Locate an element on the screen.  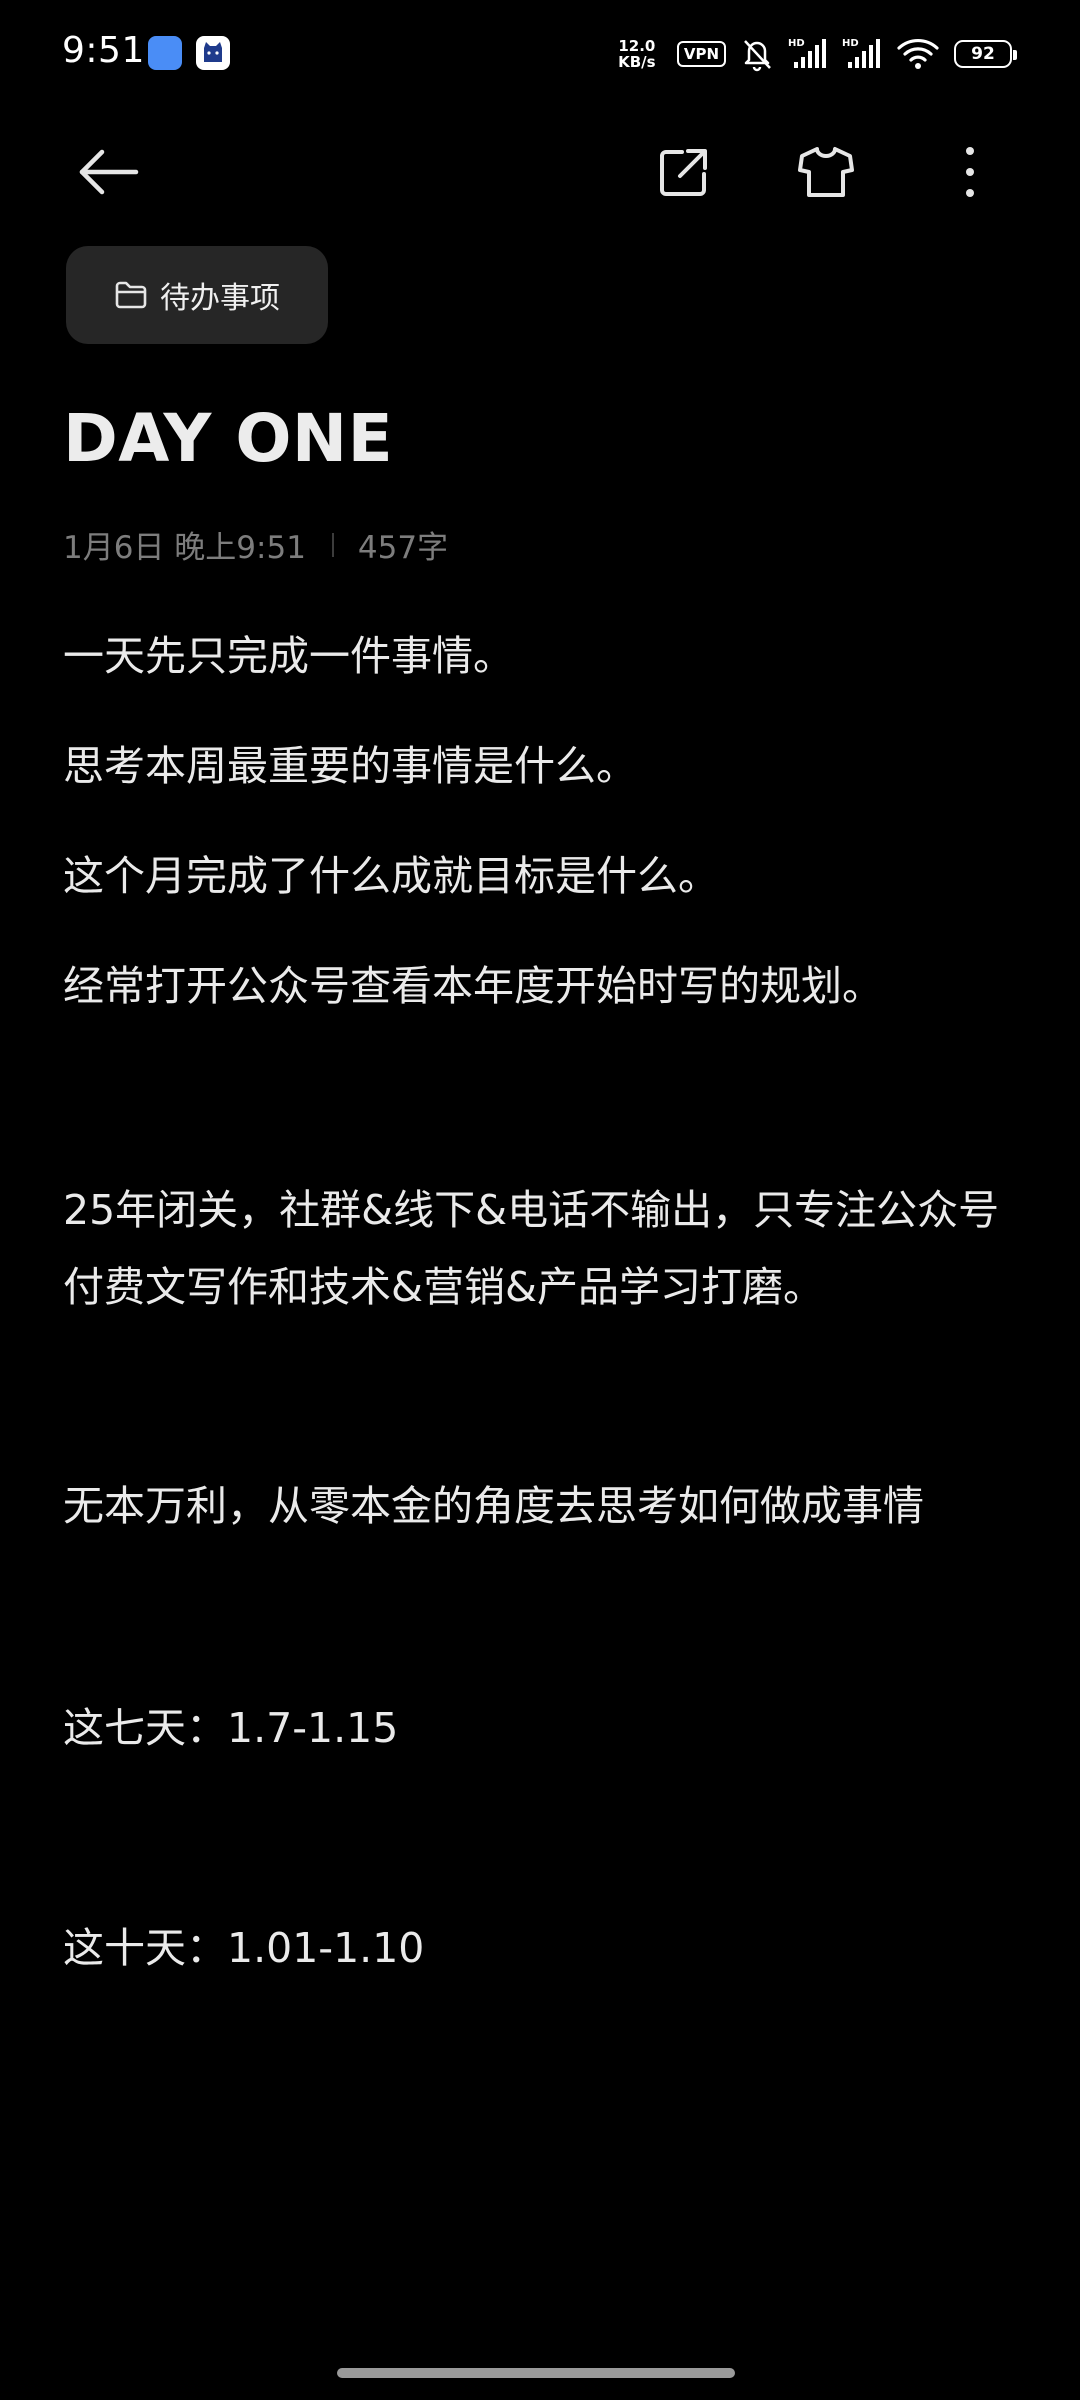
shirt-icon is located at coordinates (826, 172).